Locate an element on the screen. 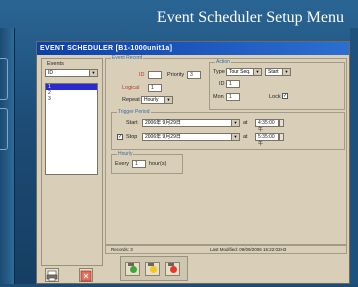 The width and height of the screenshot is (358, 287). trigger-period-title: Trigger Period is located at coordinates (134, 112).